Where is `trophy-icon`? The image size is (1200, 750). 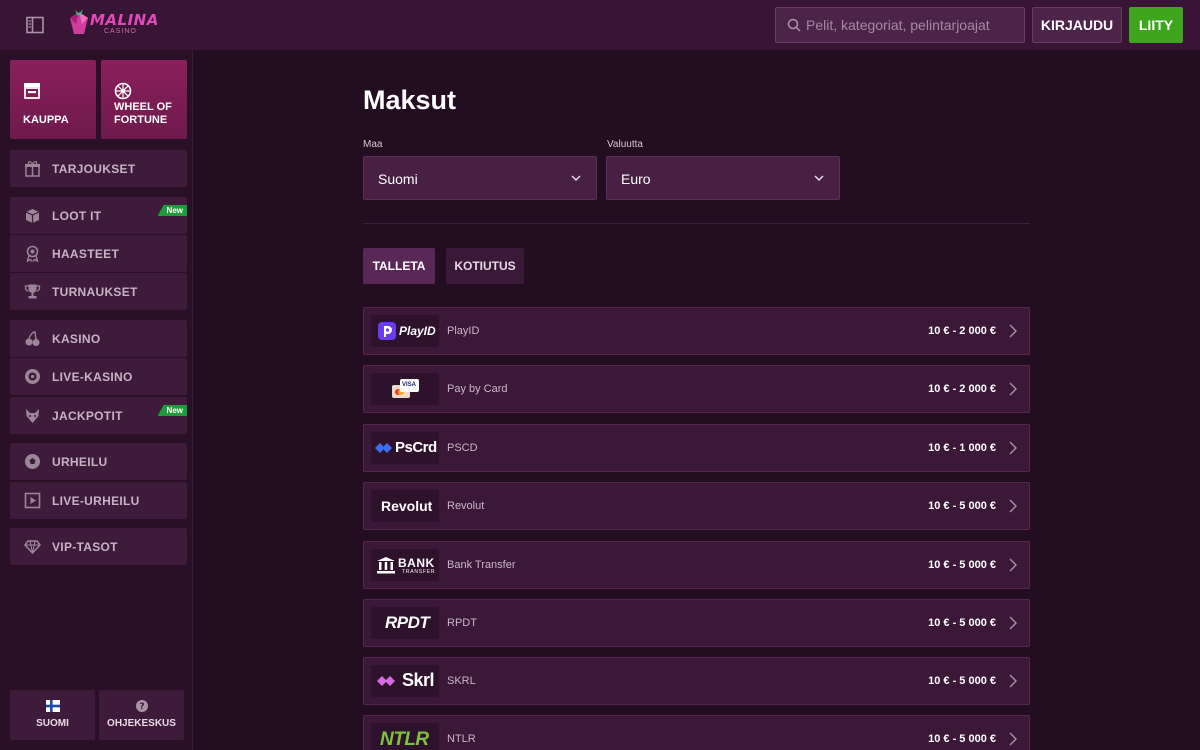
trophy-icon is located at coordinates (32, 291).